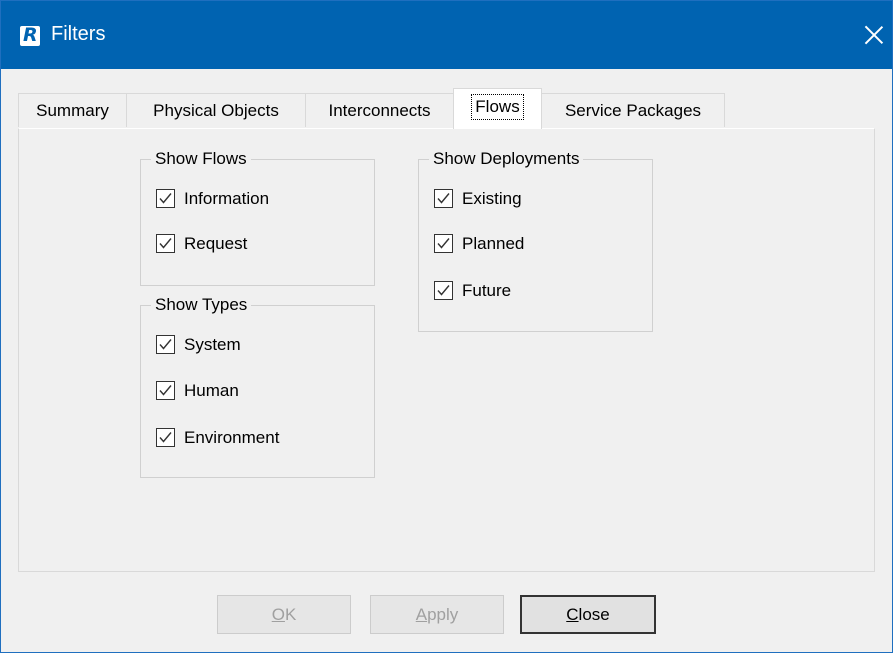 The height and width of the screenshot is (653, 893). I want to click on app-logo-icon: R, so click(30, 35).